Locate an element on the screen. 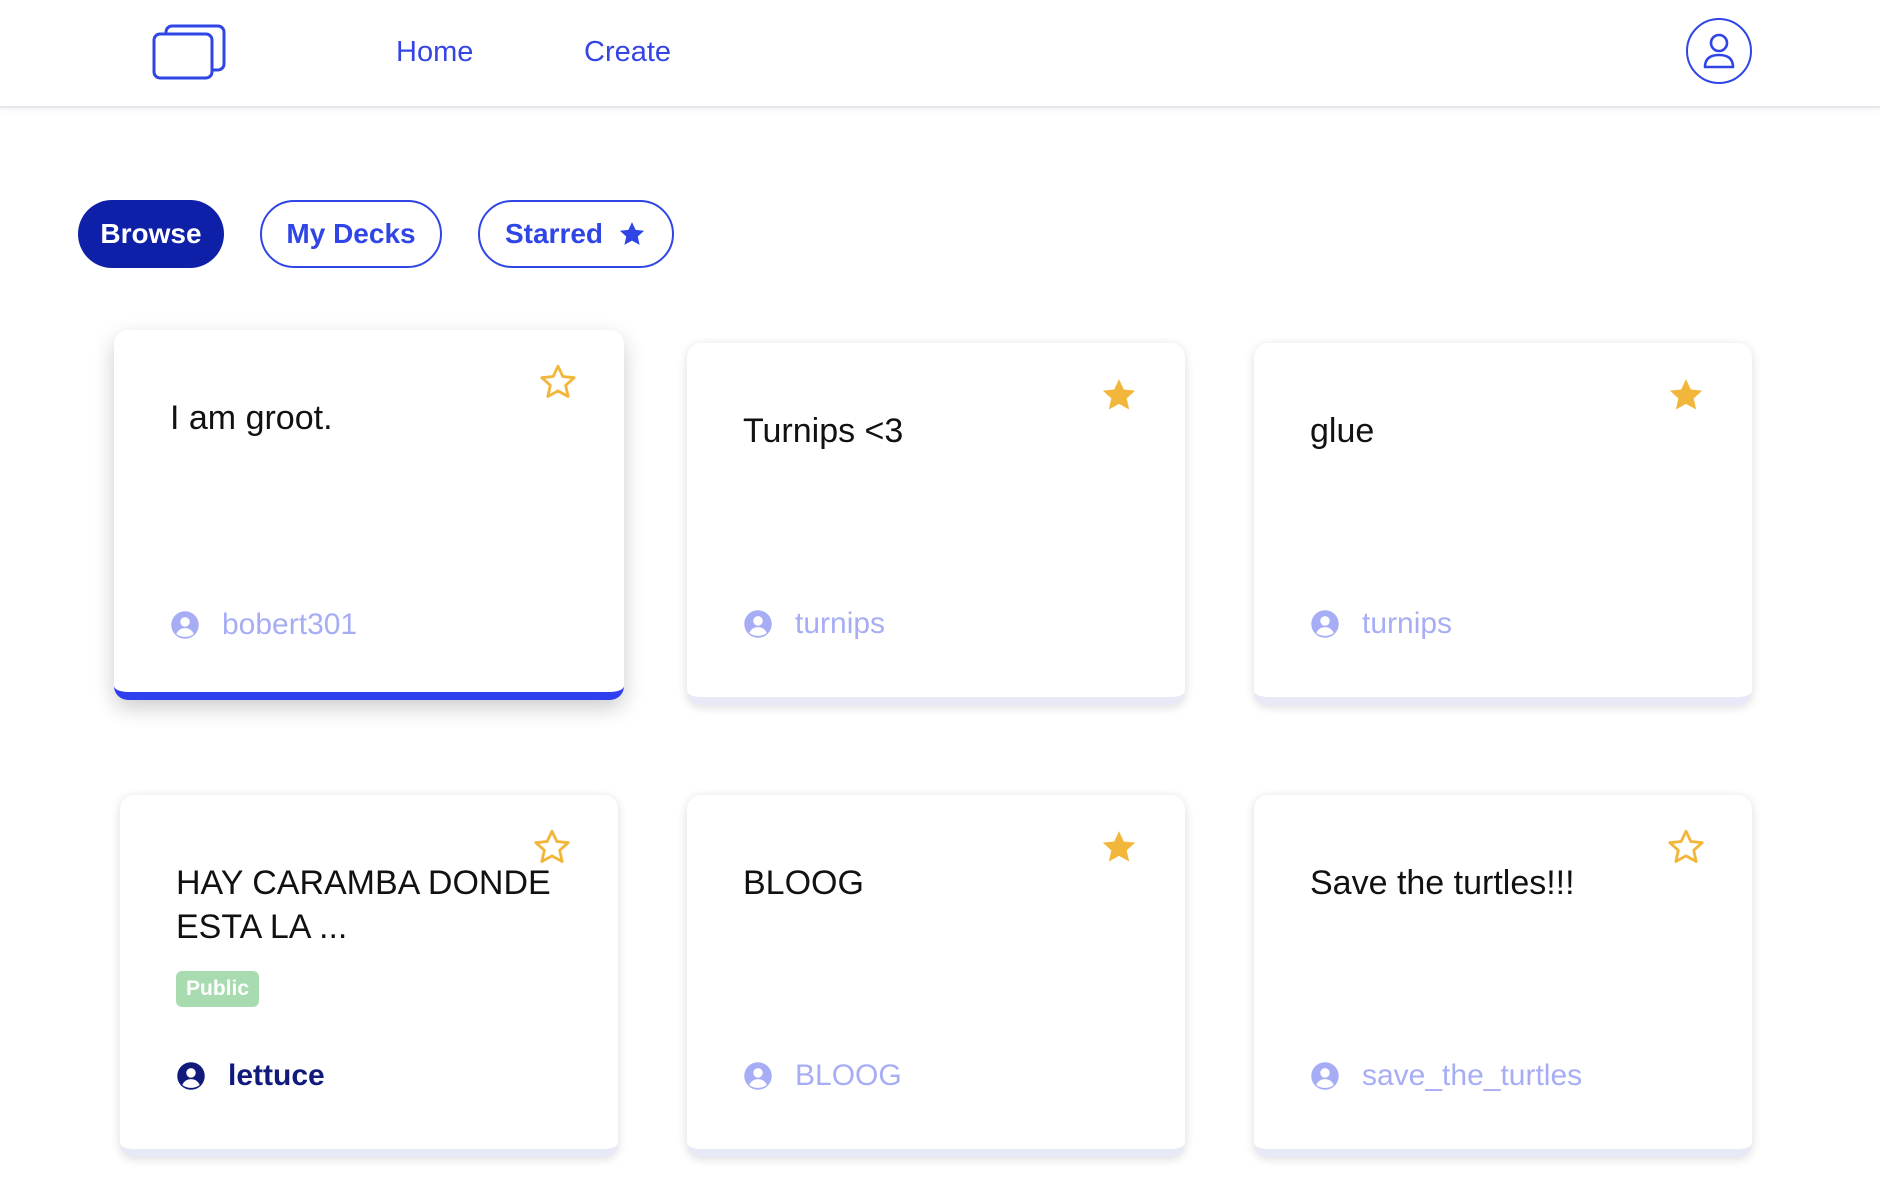 Image resolution: width=1880 pixels, height=1192 pixels. my-decks-tab-label: My Decks is located at coordinates (351, 233).